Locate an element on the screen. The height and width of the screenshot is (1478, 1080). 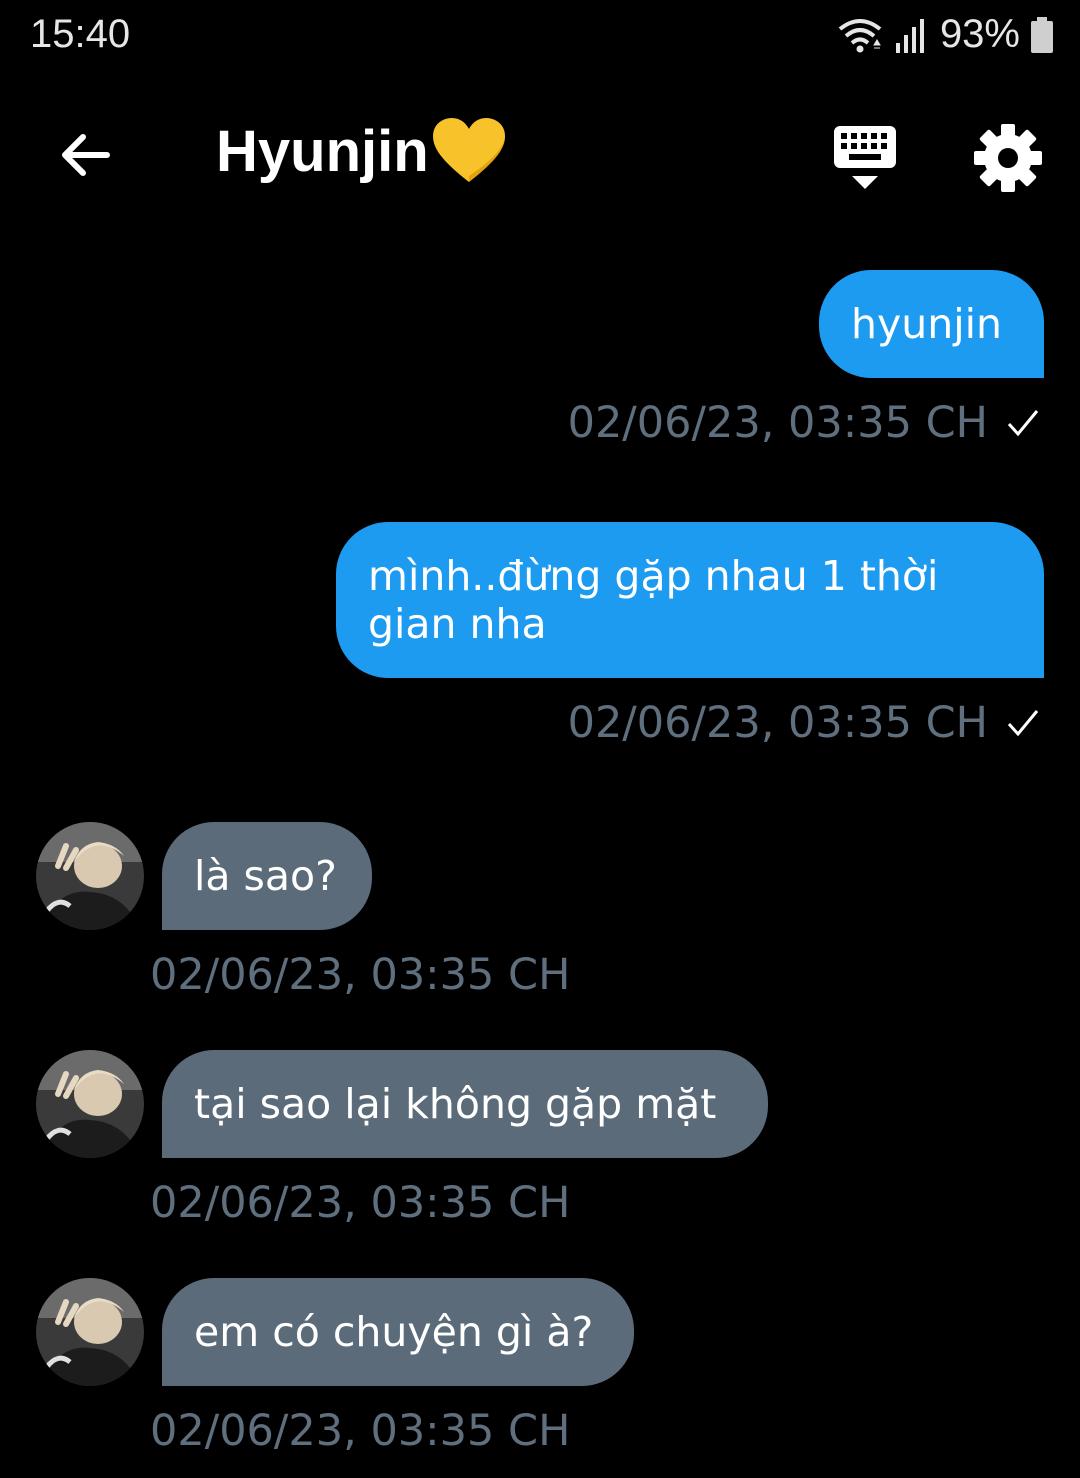
settings-button is located at coordinates (1008, 158).